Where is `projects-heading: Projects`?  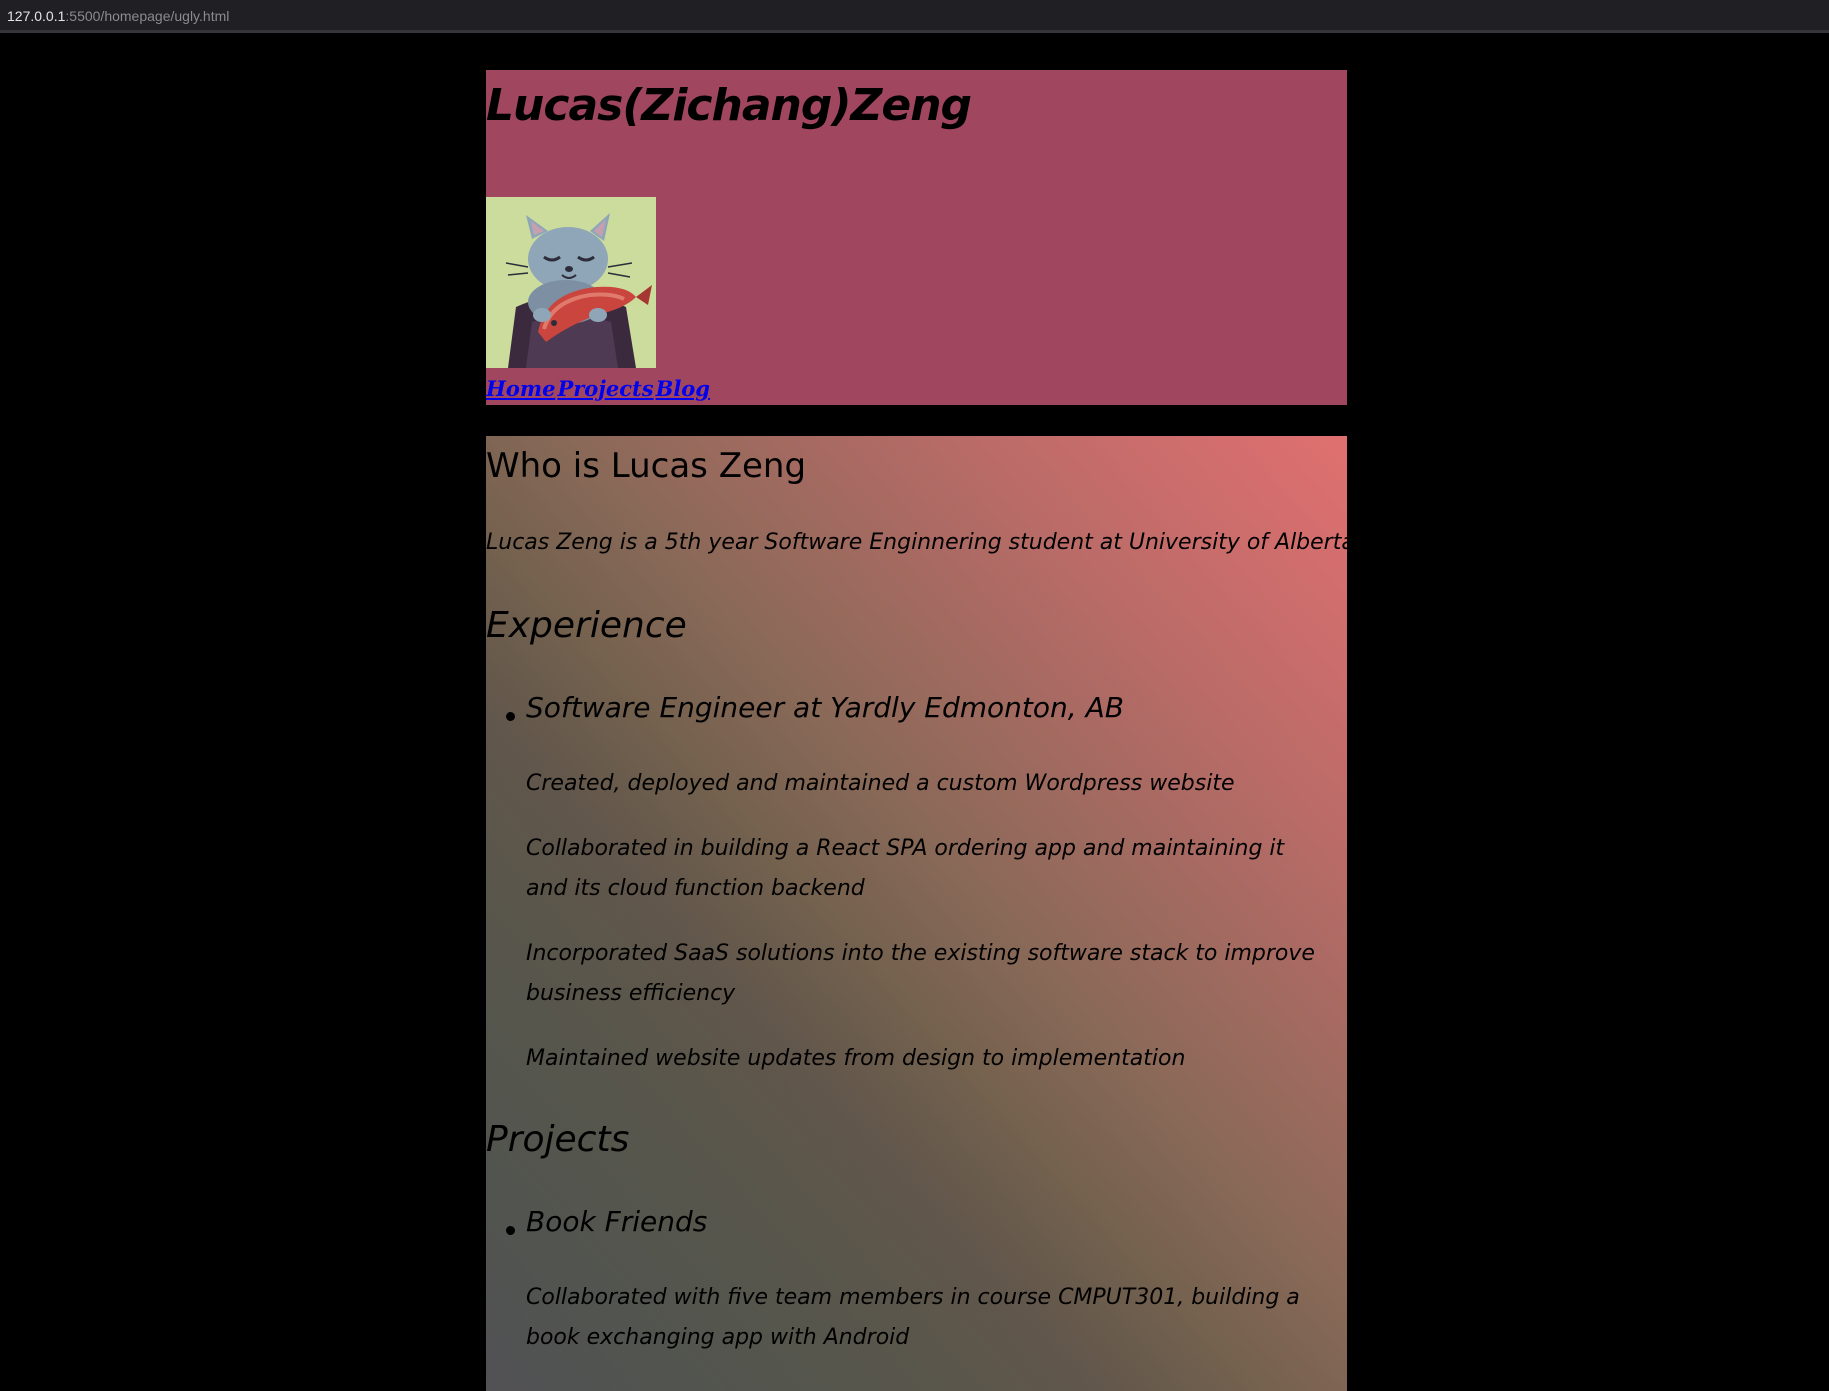 projects-heading: Projects is located at coordinates (558, 1139).